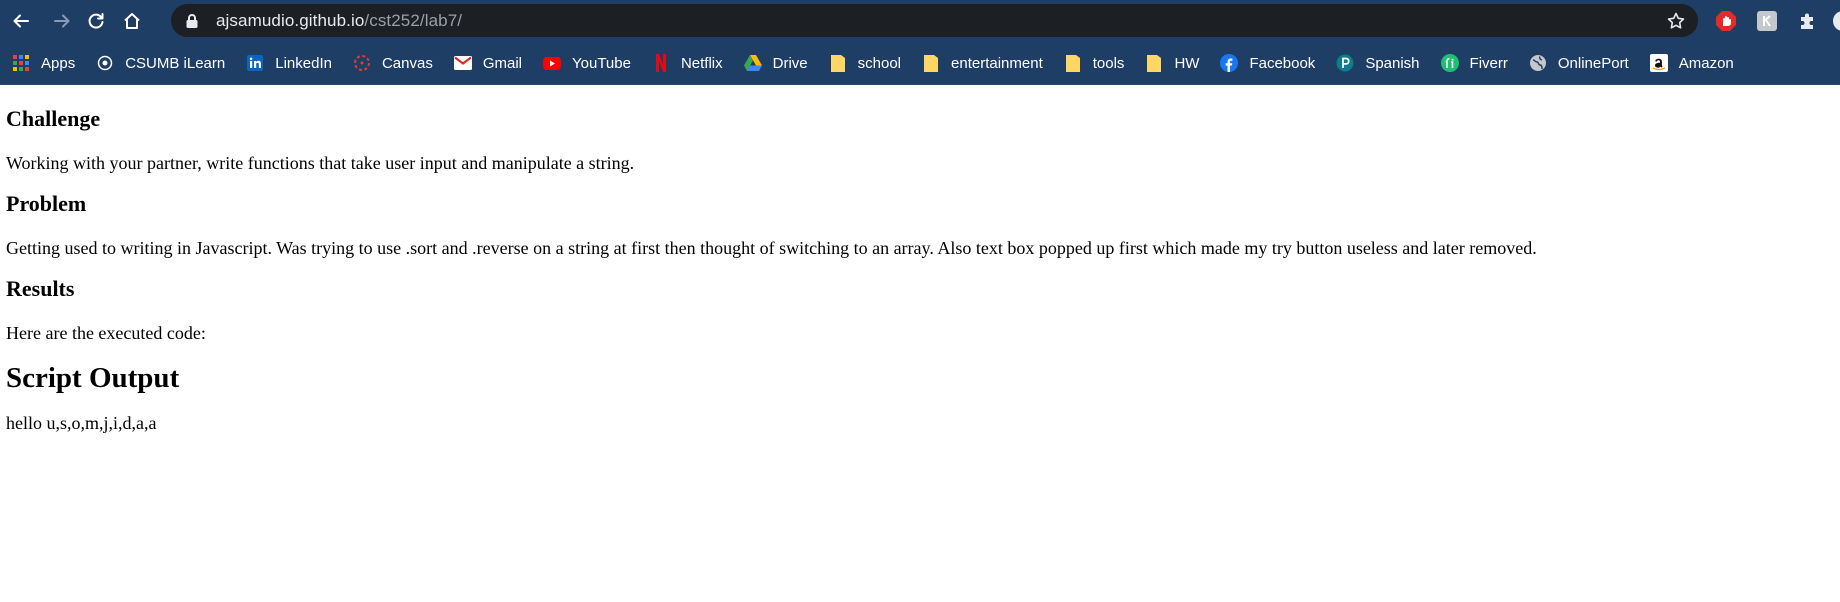 The image size is (1840, 602). What do you see at coordinates (752, 63) in the screenshot?
I see `drive-icon` at bounding box center [752, 63].